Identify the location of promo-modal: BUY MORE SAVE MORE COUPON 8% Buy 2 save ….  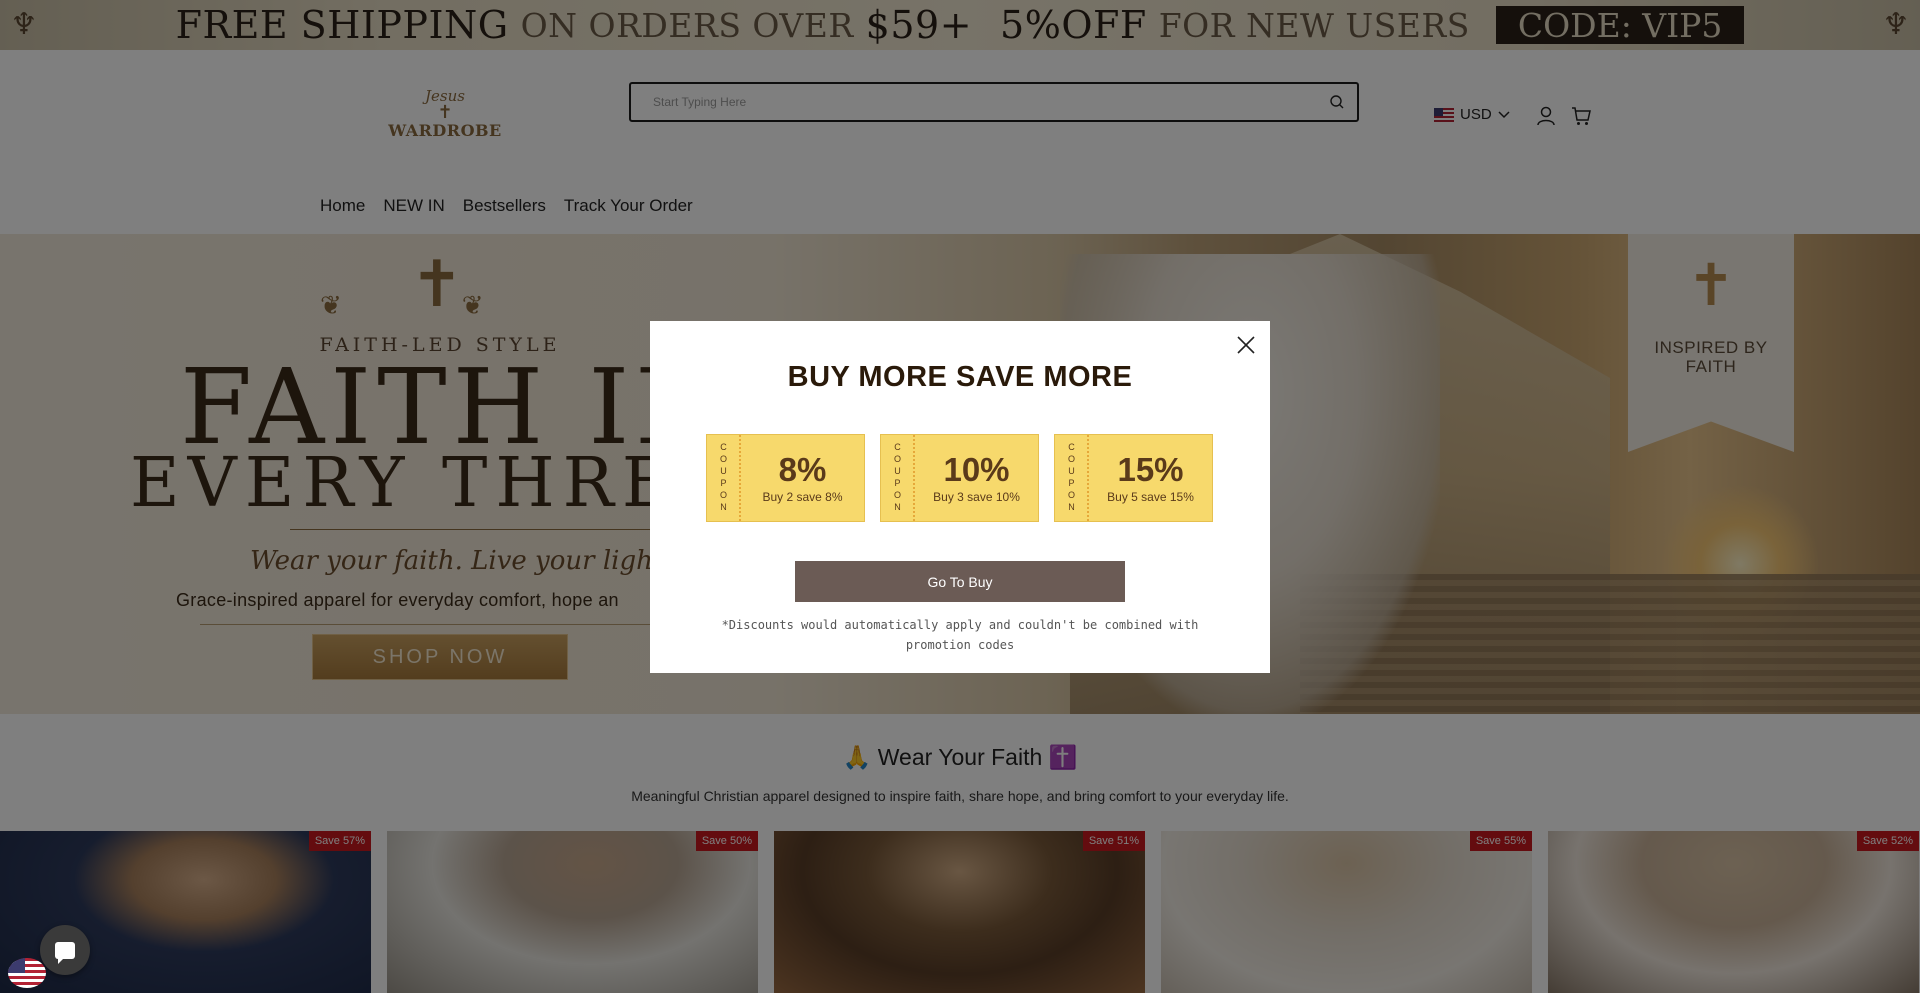
(960, 497).